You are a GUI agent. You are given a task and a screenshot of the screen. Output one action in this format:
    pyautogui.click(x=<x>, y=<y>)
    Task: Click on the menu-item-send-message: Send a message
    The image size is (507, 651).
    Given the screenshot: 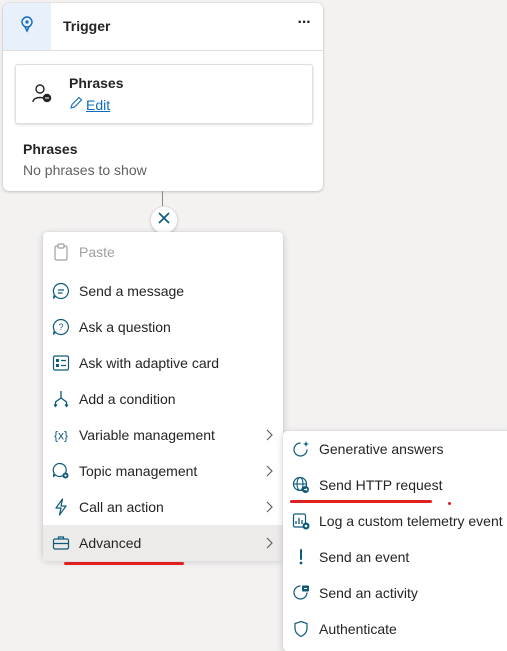 What is the action you would take?
    pyautogui.click(x=163, y=291)
    